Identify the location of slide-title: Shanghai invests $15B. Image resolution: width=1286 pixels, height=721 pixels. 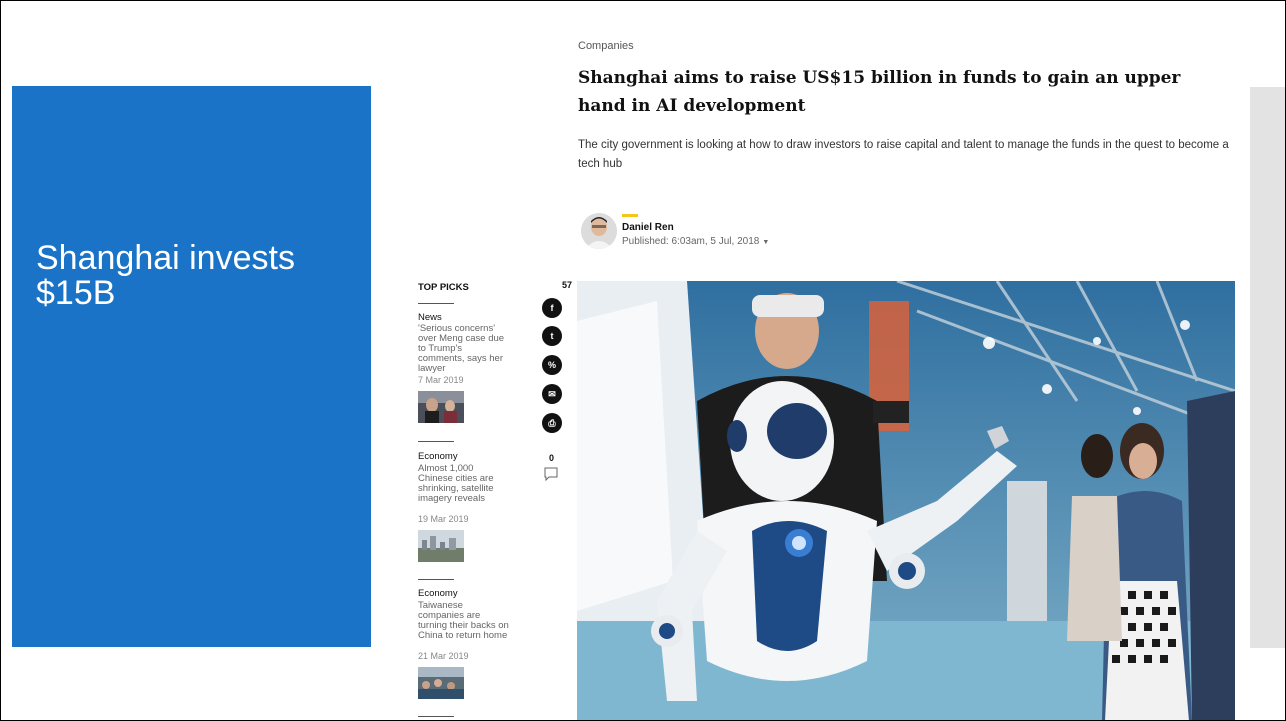
(165, 275).